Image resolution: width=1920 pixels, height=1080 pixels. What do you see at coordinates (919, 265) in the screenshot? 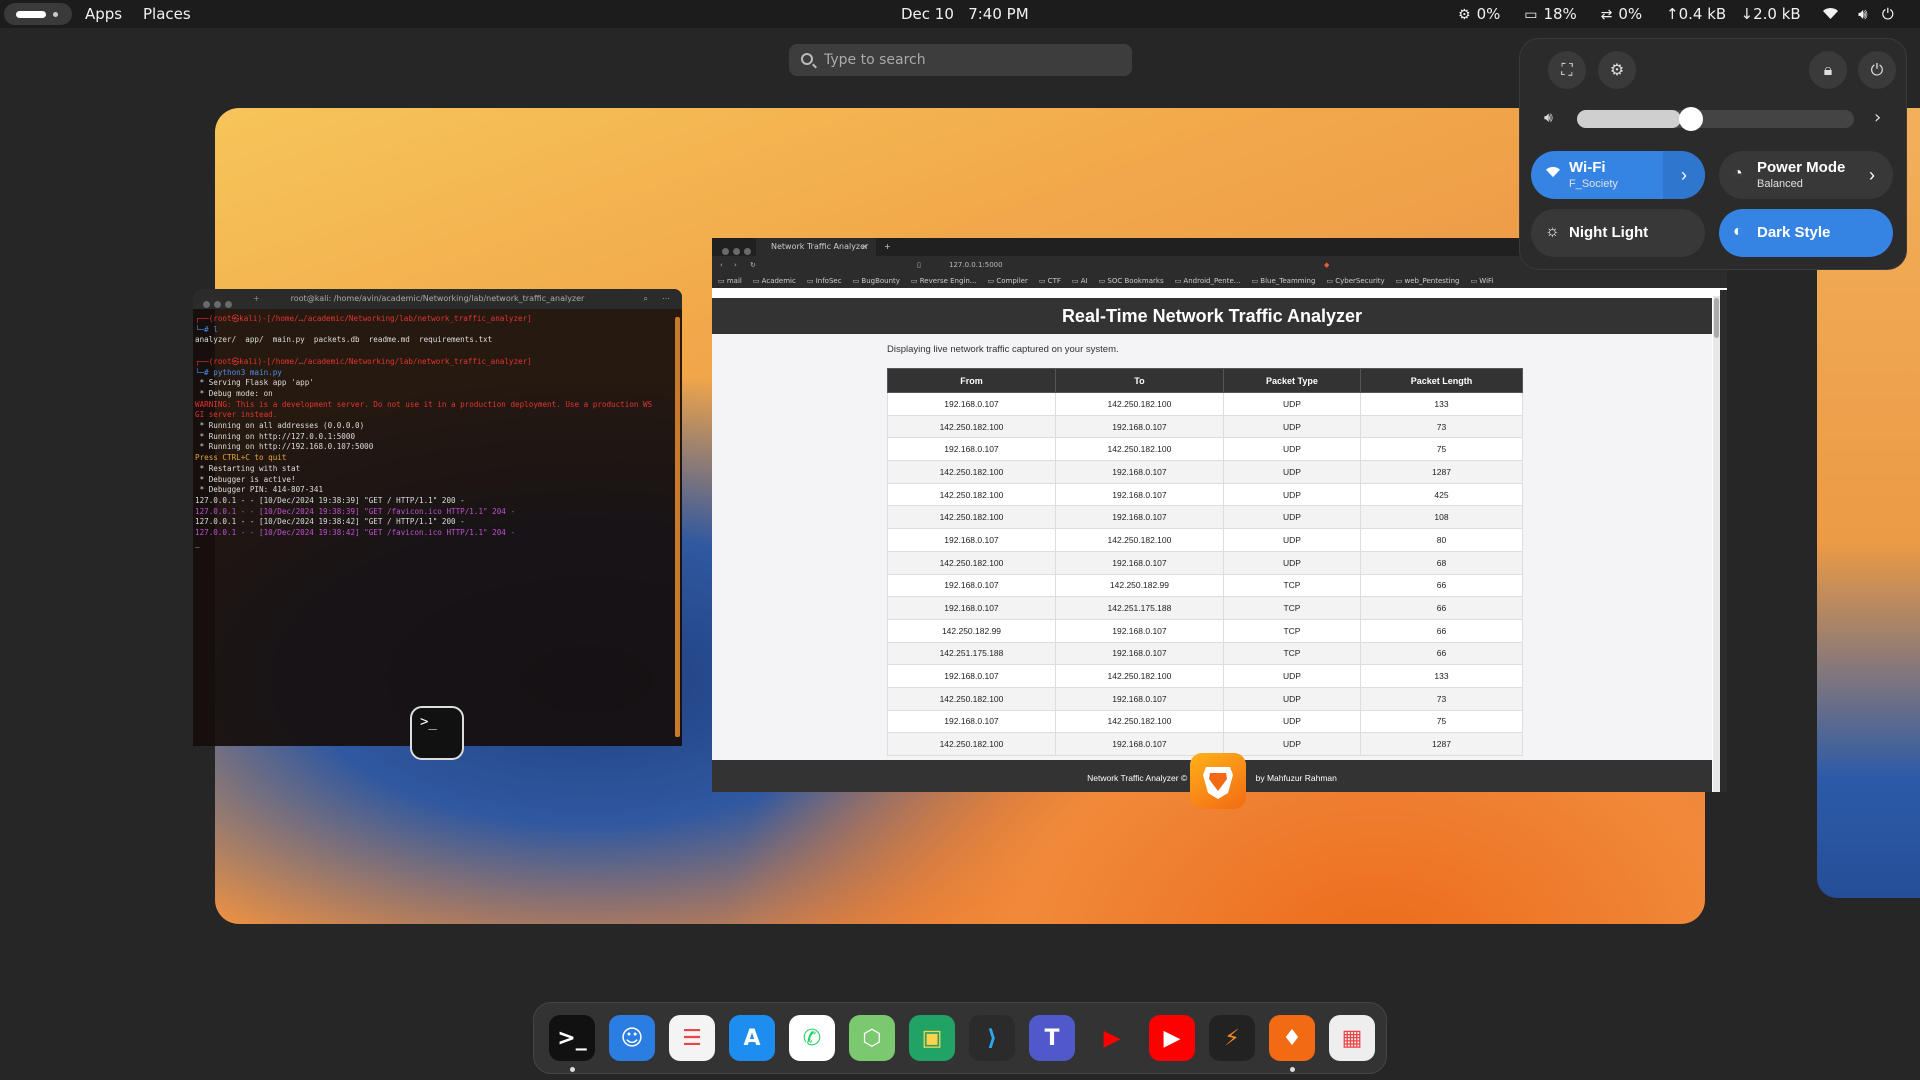
I see `bookmark-icon: ▯` at bounding box center [919, 265].